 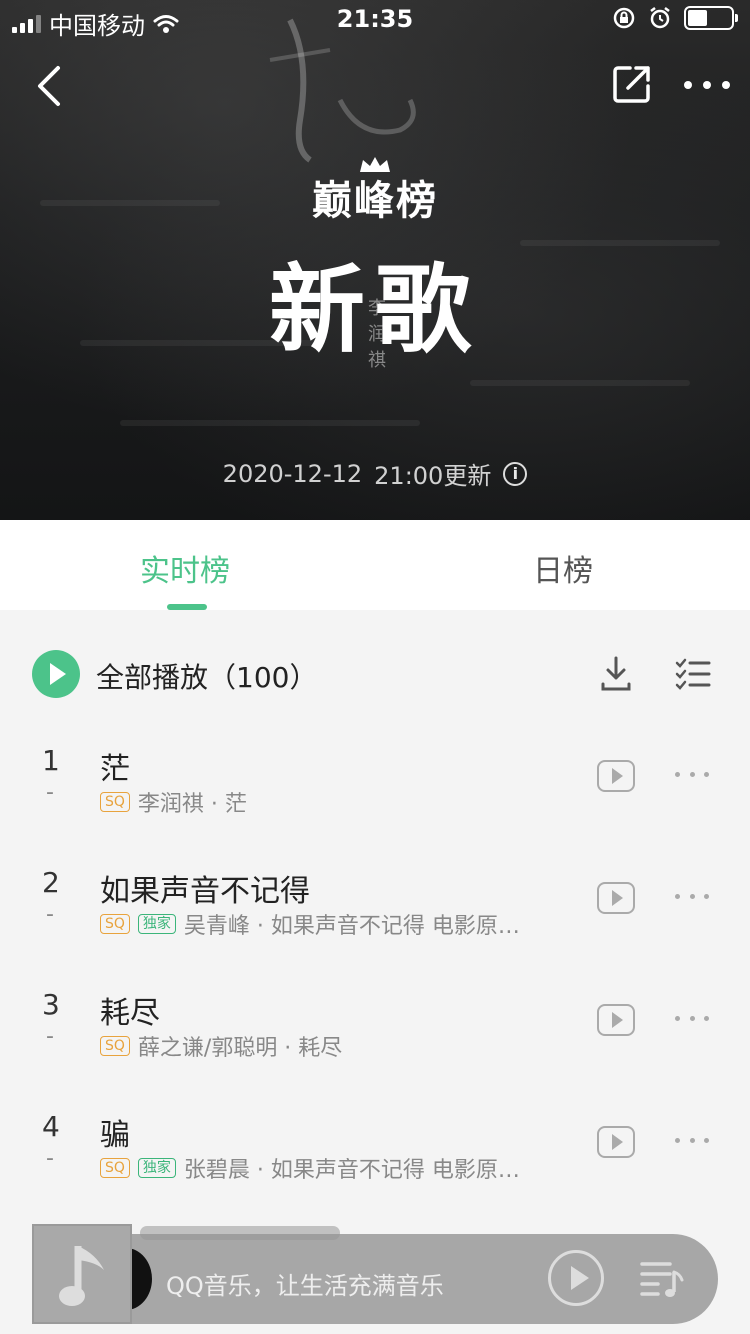 I want to click on update-time: 21:00更新, so click(x=433, y=476).